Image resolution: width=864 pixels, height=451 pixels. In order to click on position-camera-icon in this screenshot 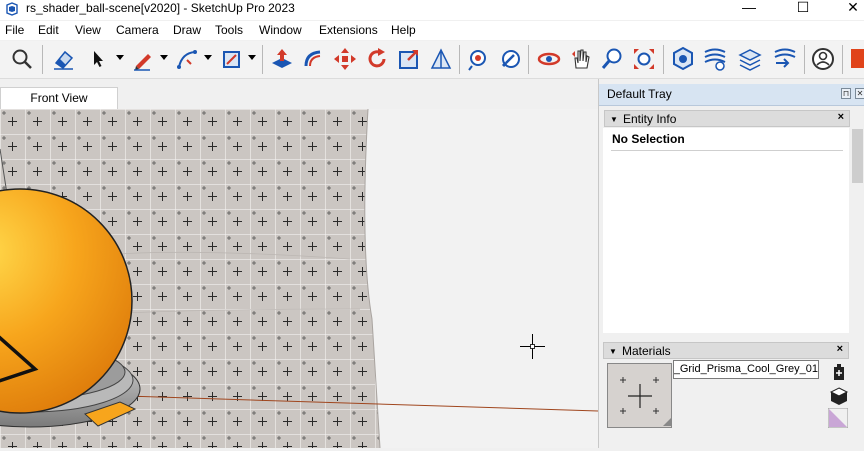, I will do `click(479, 59)`.